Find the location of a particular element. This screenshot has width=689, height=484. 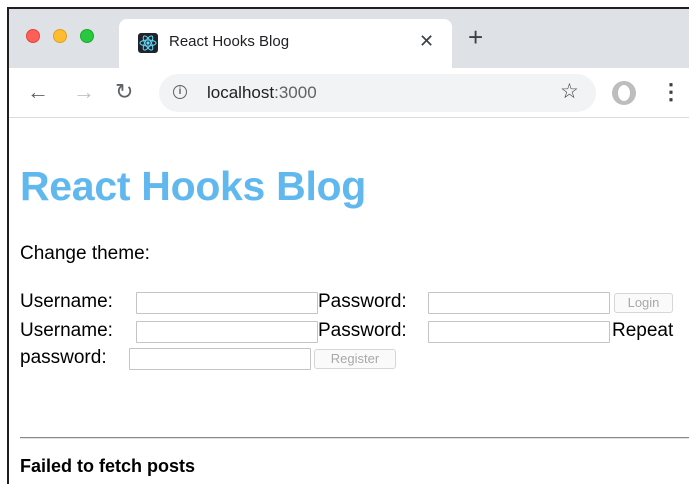

reload-icon: ↻ is located at coordinates (124, 92).